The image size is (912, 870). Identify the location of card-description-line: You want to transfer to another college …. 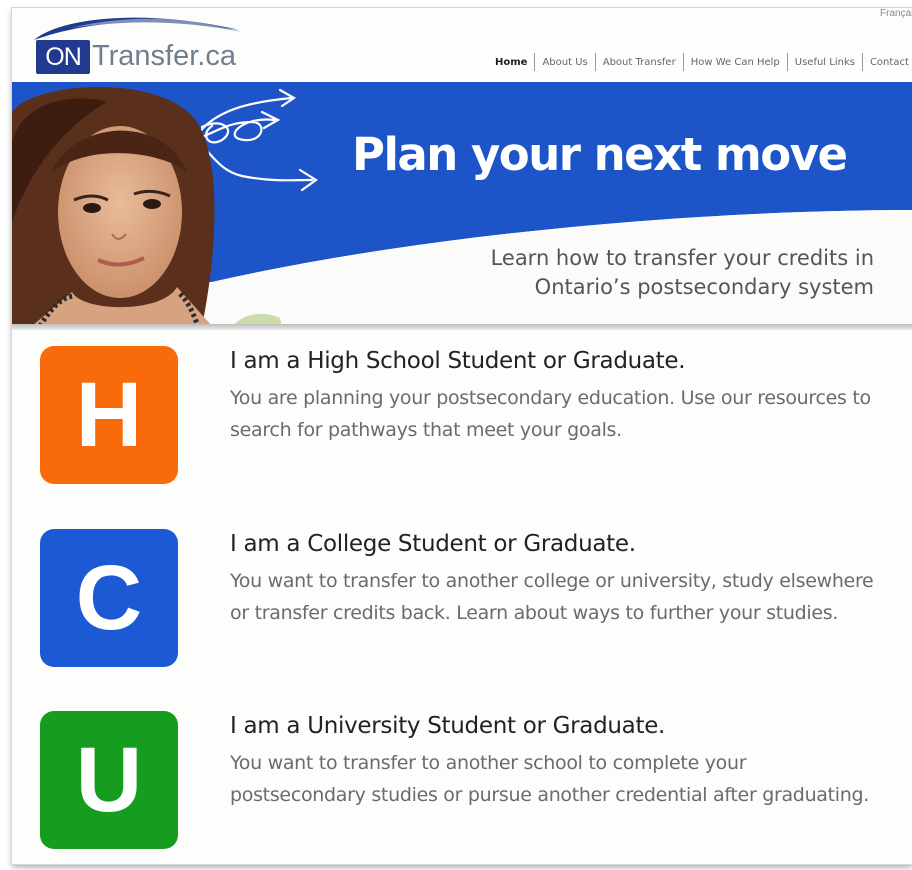
(552, 581).